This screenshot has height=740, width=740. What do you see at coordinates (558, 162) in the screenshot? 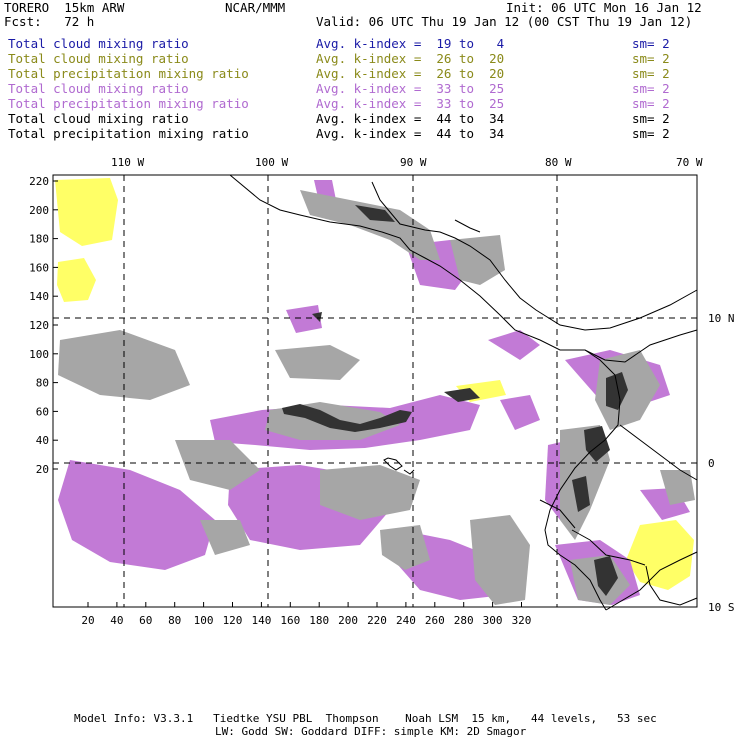
I see `lon-label: 80 W` at bounding box center [558, 162].